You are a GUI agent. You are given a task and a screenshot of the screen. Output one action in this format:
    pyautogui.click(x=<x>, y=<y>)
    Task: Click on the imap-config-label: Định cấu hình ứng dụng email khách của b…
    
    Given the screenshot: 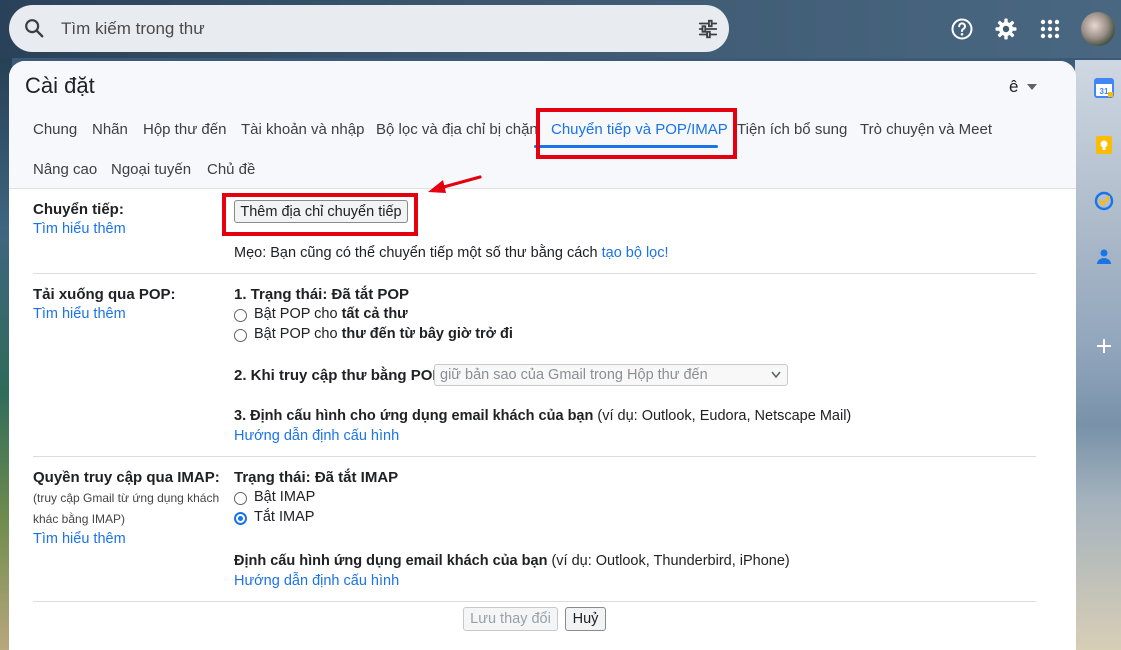 What is the action you would take?
    pyautogui.click(x=391, y=561)
    